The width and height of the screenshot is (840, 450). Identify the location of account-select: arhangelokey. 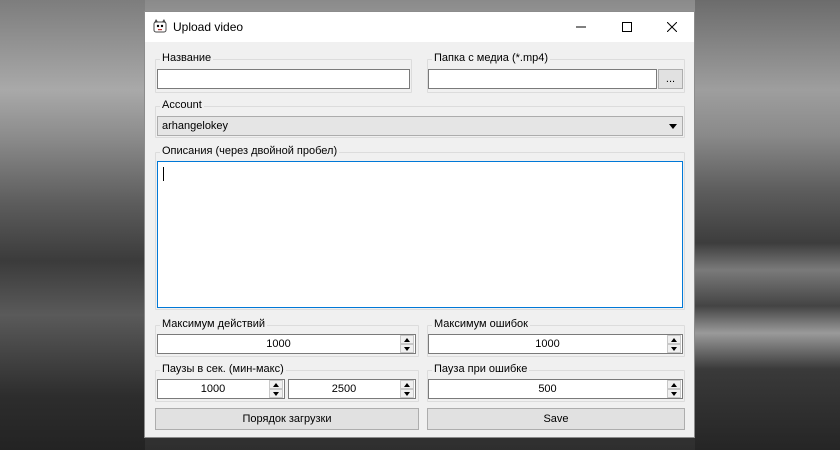
(420, 126).